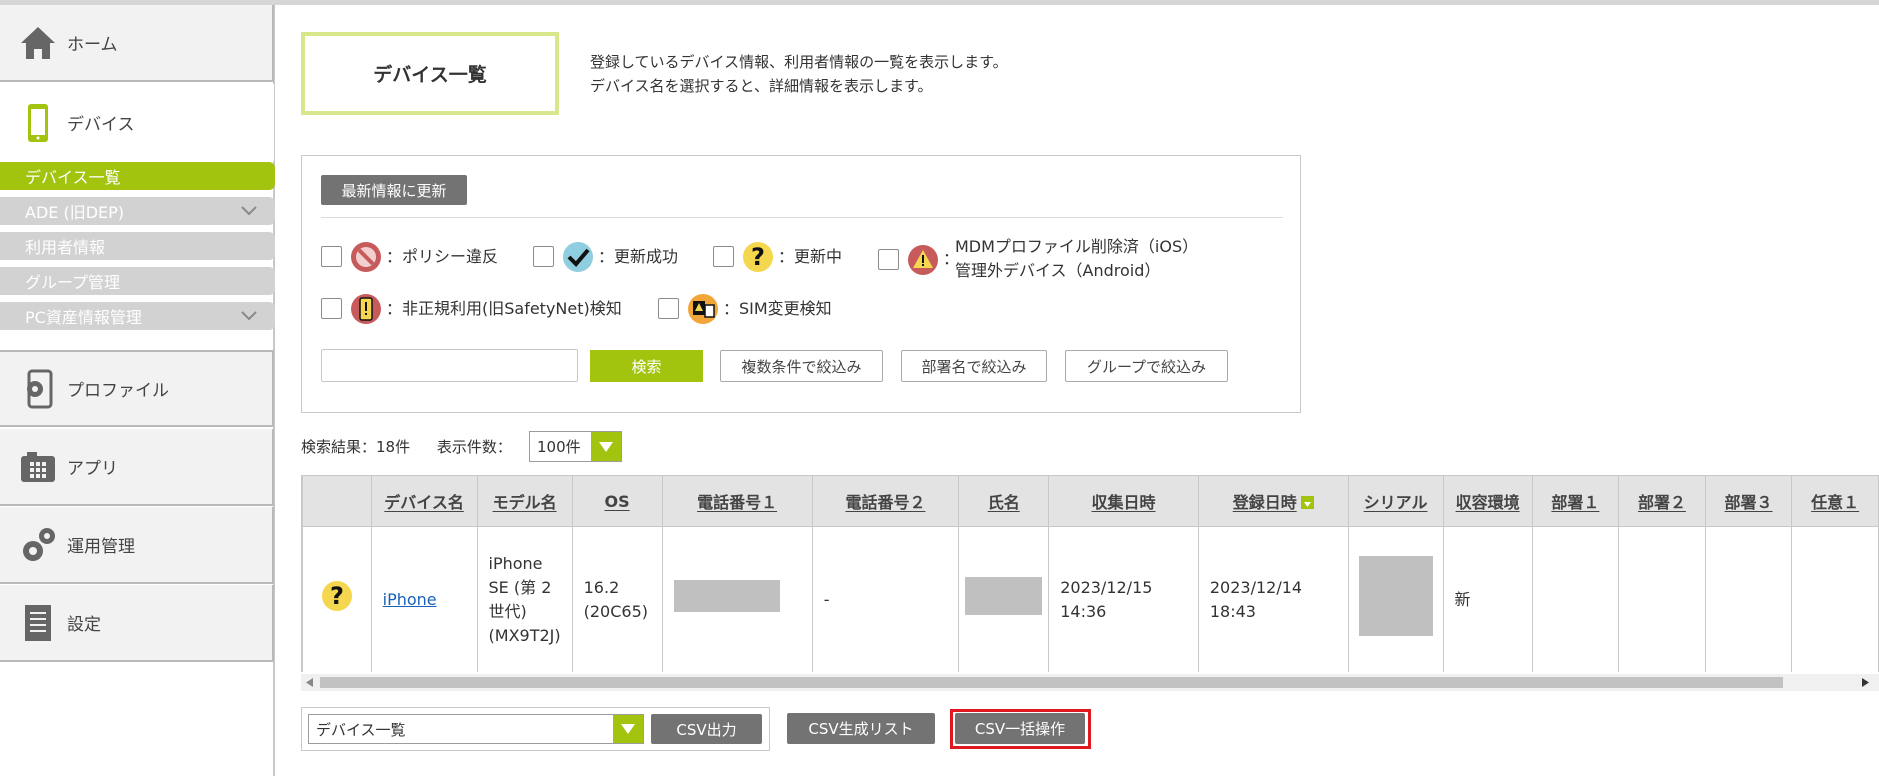 The height and width of the screenshot is (776, 1879). I want to click on result-summary: 検索結果：18件 表示件数：, so click(406, 446).